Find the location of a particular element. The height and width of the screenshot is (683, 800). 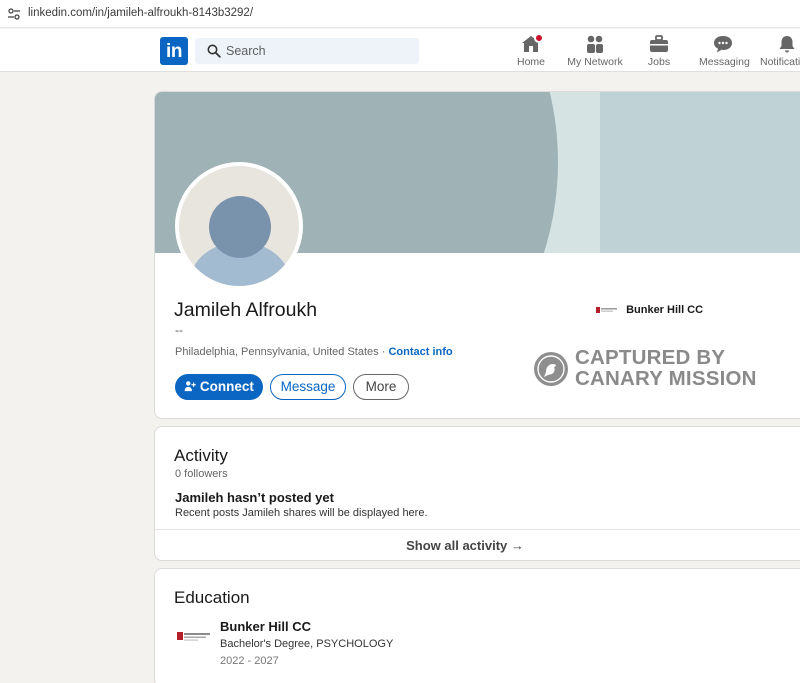

watermark-text: CAPTURED BY CANARY MISSION is located at coordinates (666, 368).